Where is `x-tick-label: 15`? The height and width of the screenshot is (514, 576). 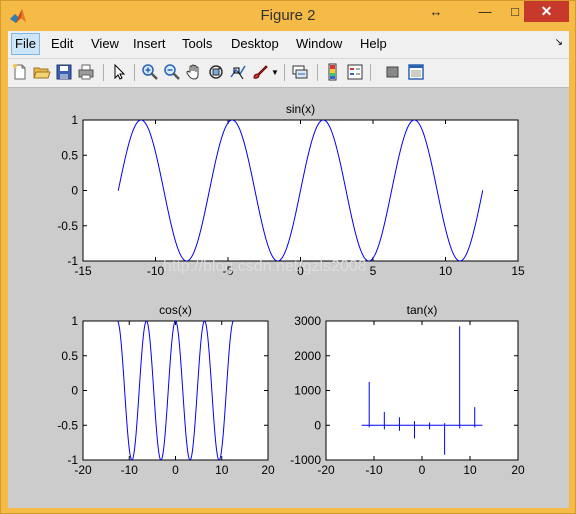 x-tick-label: 15 is located at coordinates (518, 271).